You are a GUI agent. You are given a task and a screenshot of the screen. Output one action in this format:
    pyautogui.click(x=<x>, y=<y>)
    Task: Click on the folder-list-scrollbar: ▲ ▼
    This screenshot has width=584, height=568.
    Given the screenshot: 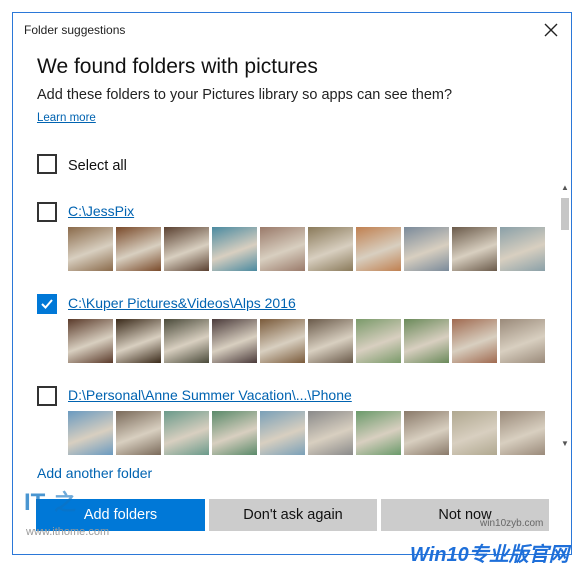 What is the action you would take?
    pyautogui.click(x=565, y=316)
    